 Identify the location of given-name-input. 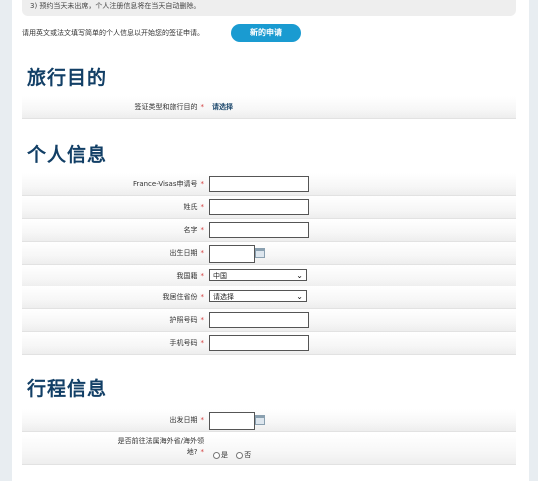
(259, 230).